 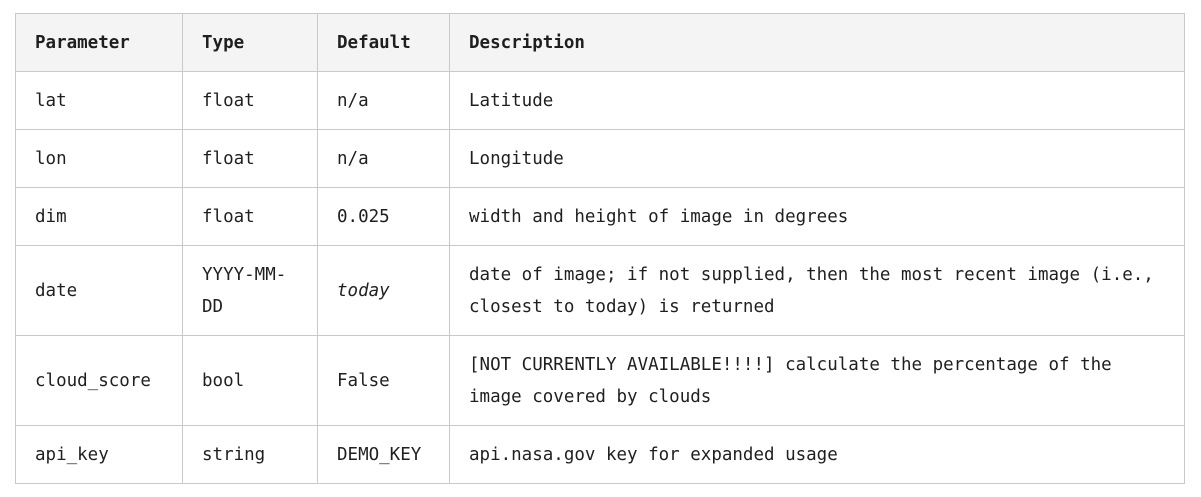 What do you see at coordinates (817, 454) in the screenshot?
I see `cell-description: api.nasa.gov key for expanded usage` at bounding box center [817, 454].